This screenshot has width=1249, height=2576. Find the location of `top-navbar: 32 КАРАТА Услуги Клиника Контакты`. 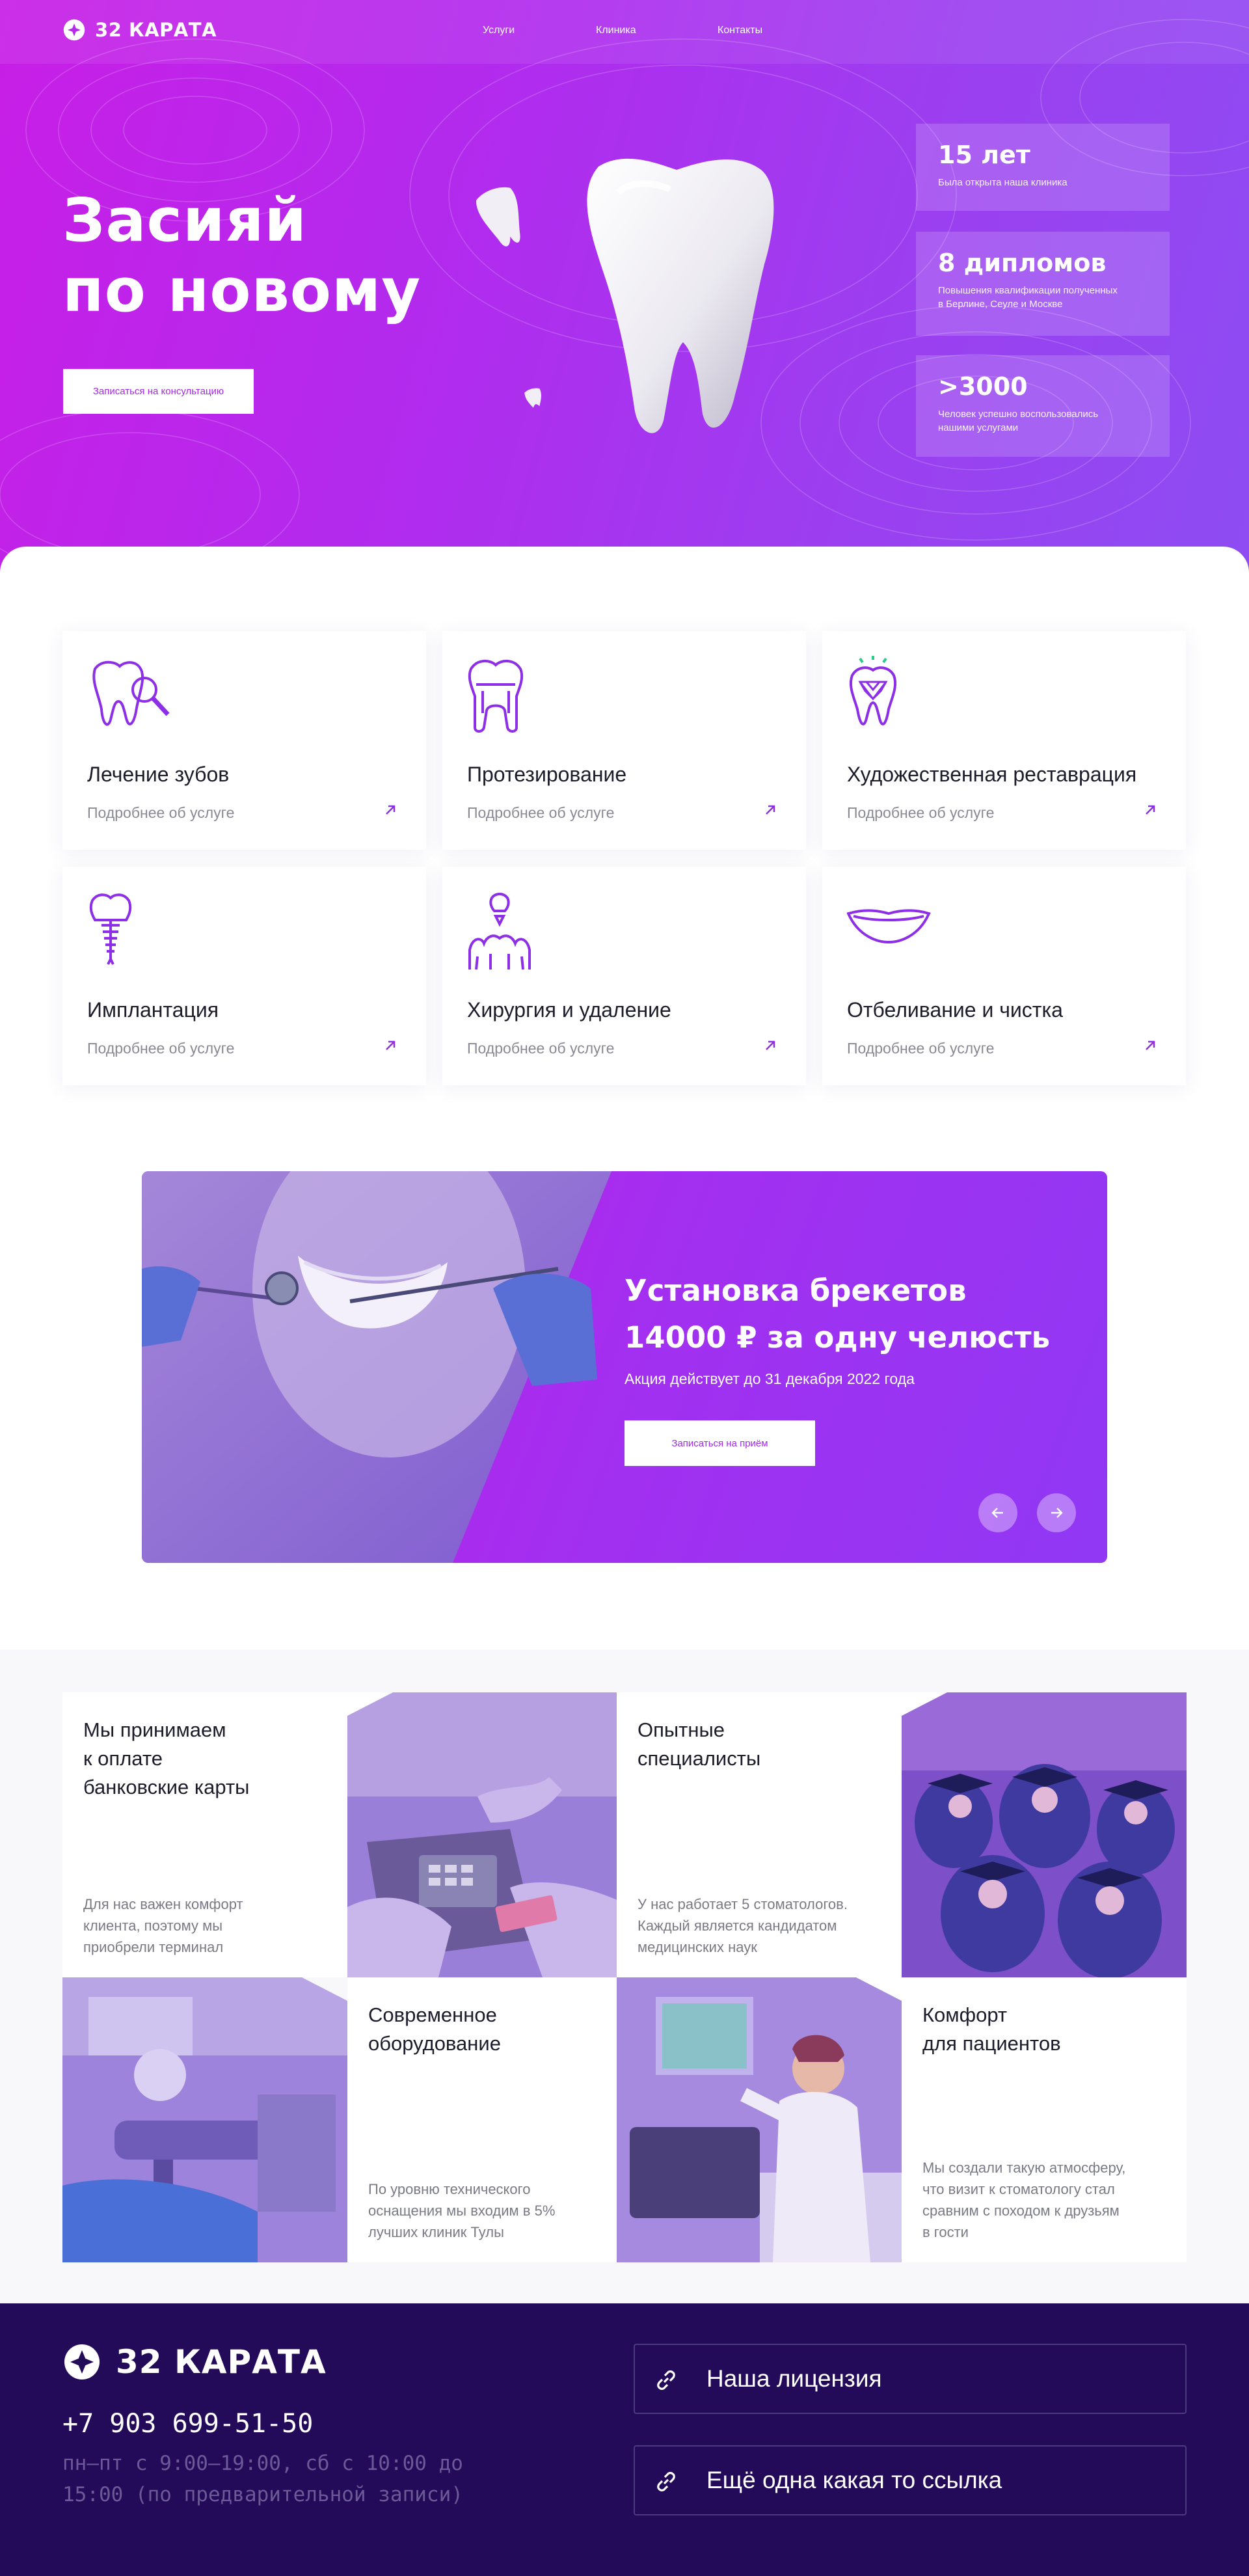

top-navbar: 32 КАРАТА Услуги Клиника Контакты is located at coordinates (624, 32).